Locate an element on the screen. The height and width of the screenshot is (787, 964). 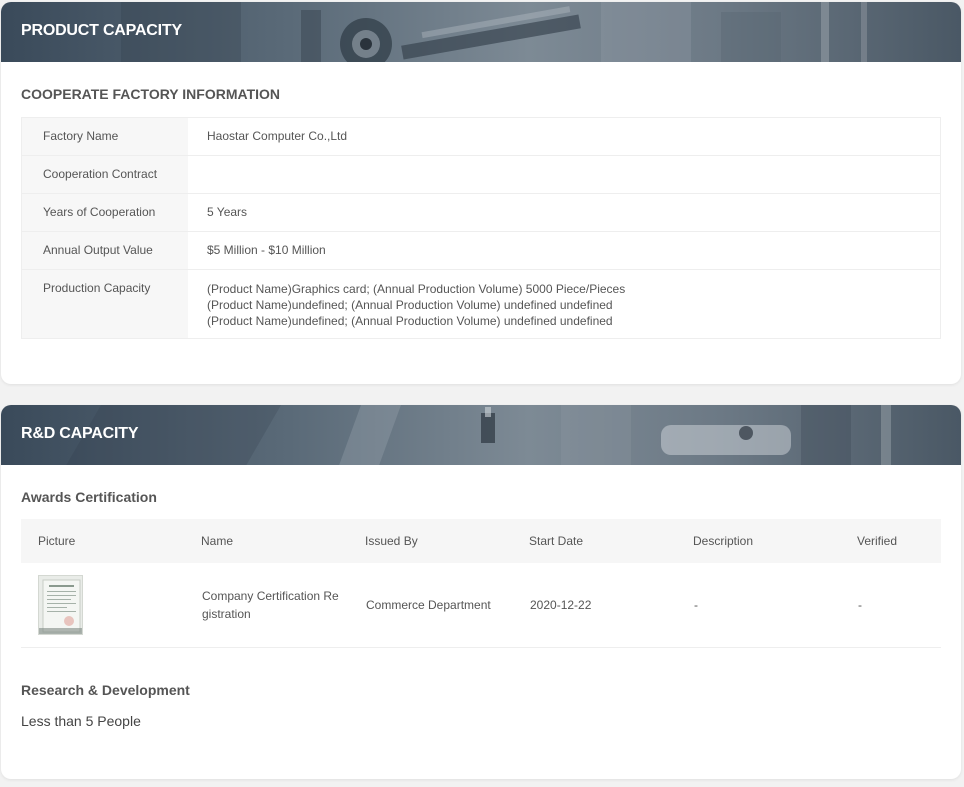
product-capacity-banner: PRODUCT CAPACITY is located at coordinates (481, 32).